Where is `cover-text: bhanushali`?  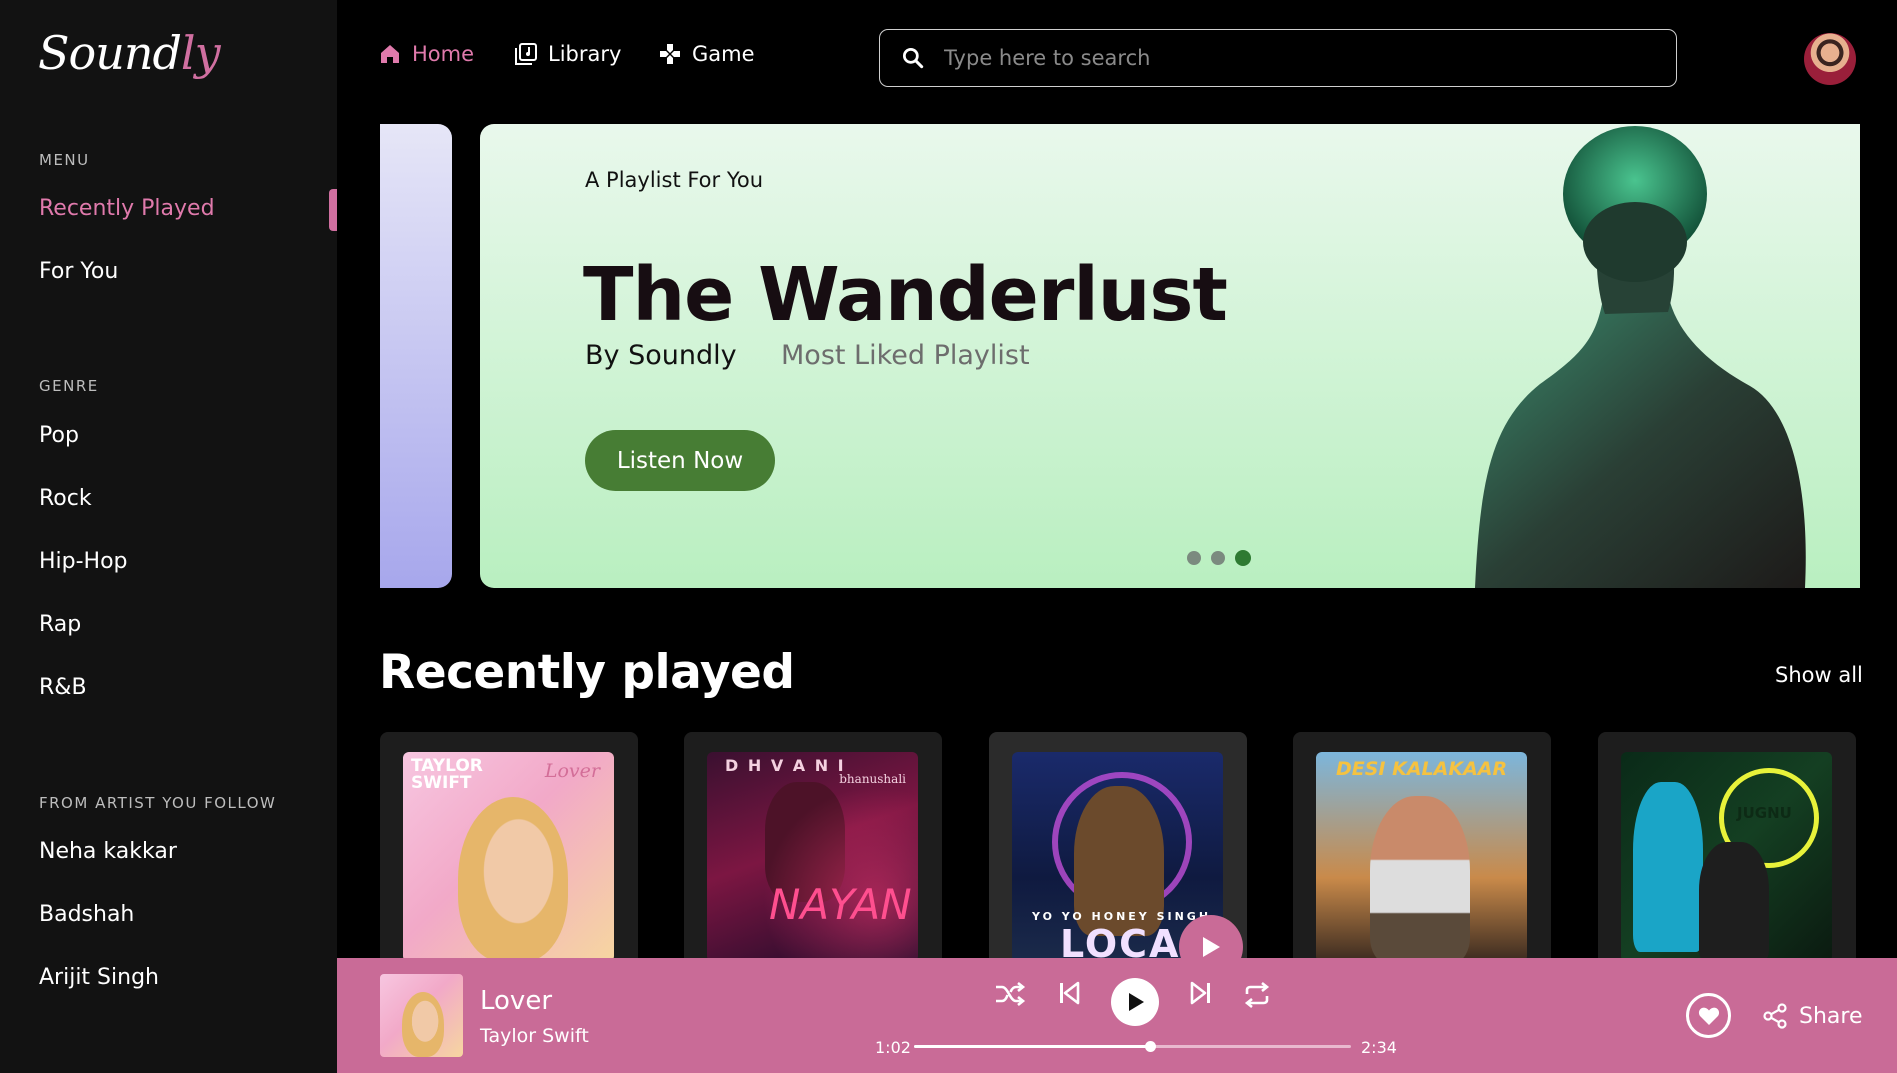
cover-text: bhanushali is located at coordinates (872, 779).